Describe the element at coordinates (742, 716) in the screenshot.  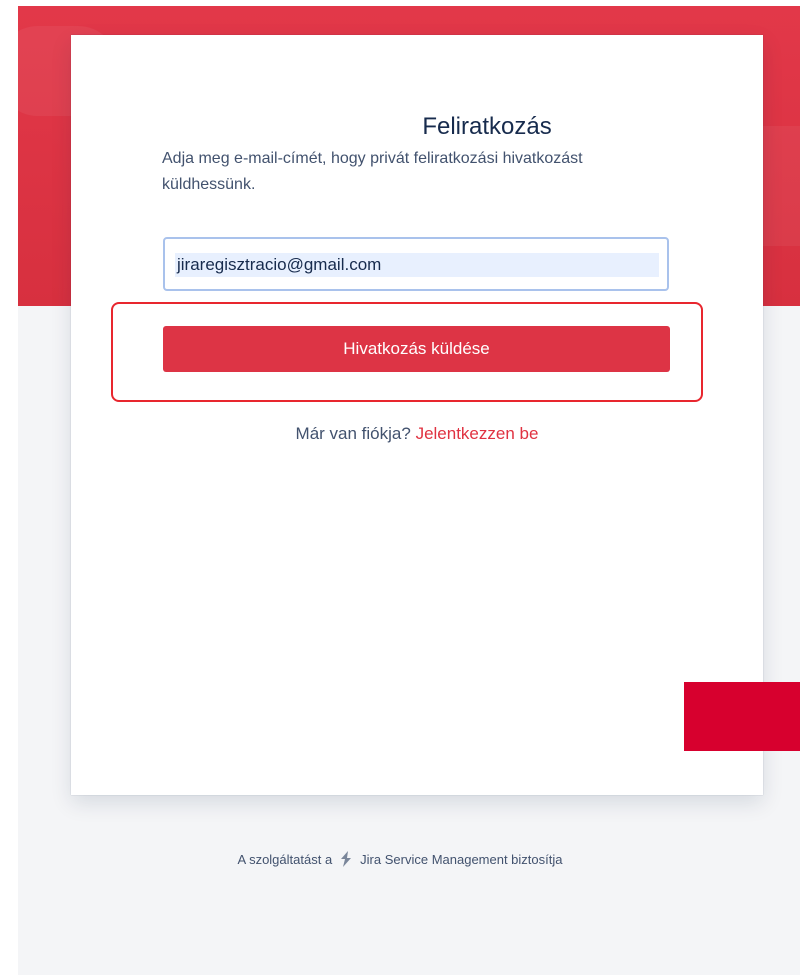
I see `corner-red-block` at that location.